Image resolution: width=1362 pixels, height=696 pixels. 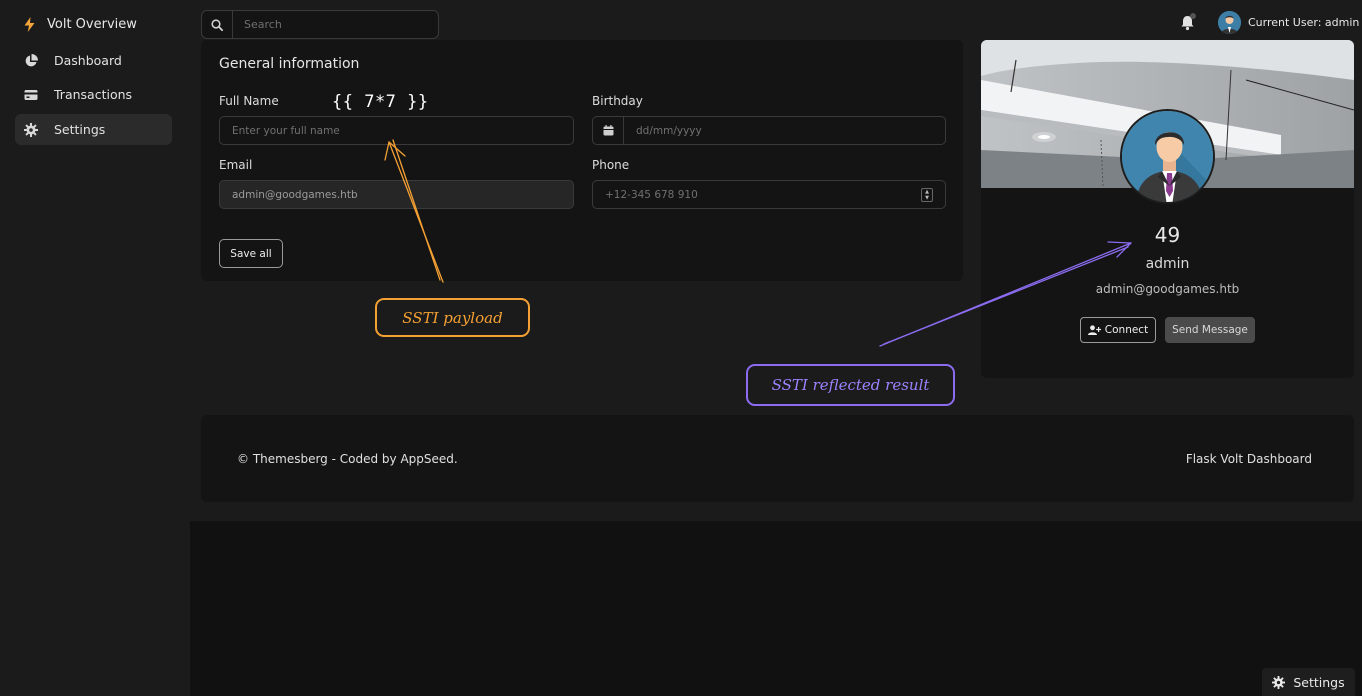 What do you see at coordinates (335, 24) in the screenshot?
I see `search-input` at bounding box center [335, 24].